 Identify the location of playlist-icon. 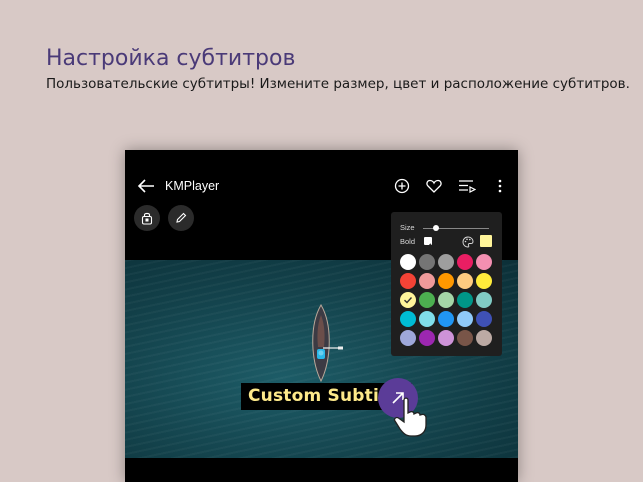
(467, 186).